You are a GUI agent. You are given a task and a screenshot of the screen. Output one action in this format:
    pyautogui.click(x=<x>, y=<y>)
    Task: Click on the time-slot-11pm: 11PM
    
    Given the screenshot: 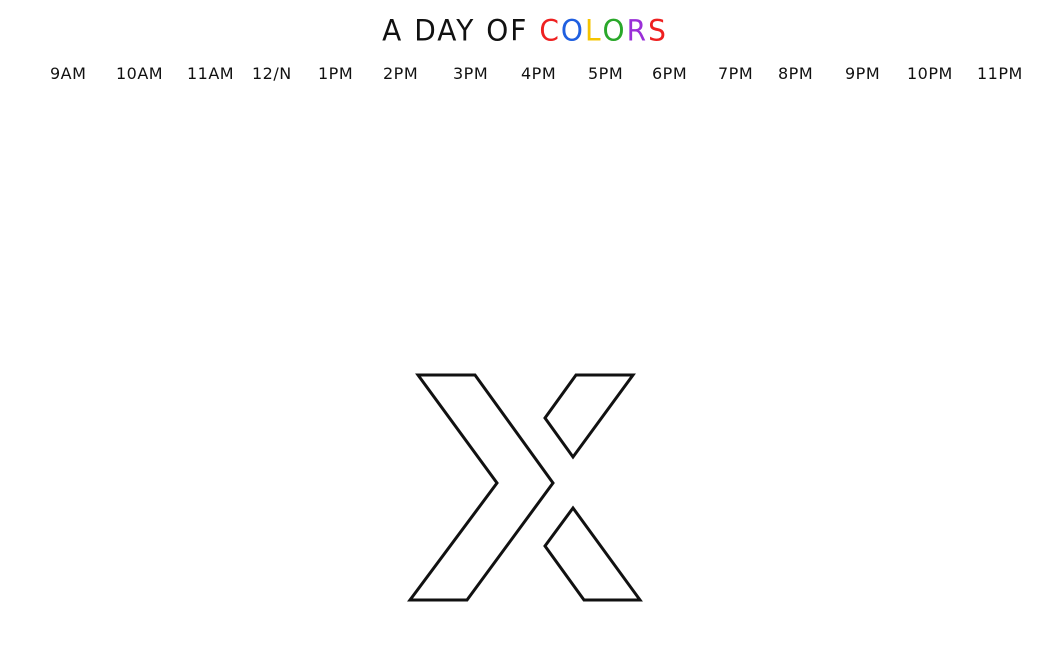 What is the action you would take?
    pyautogui.click(x=1000, y=73)
    